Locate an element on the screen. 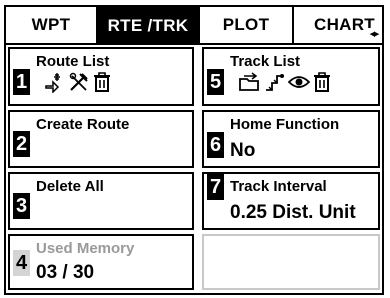 This screenshot has height=298, width=390. home-function-value: No is located at coordinates (243, 150).